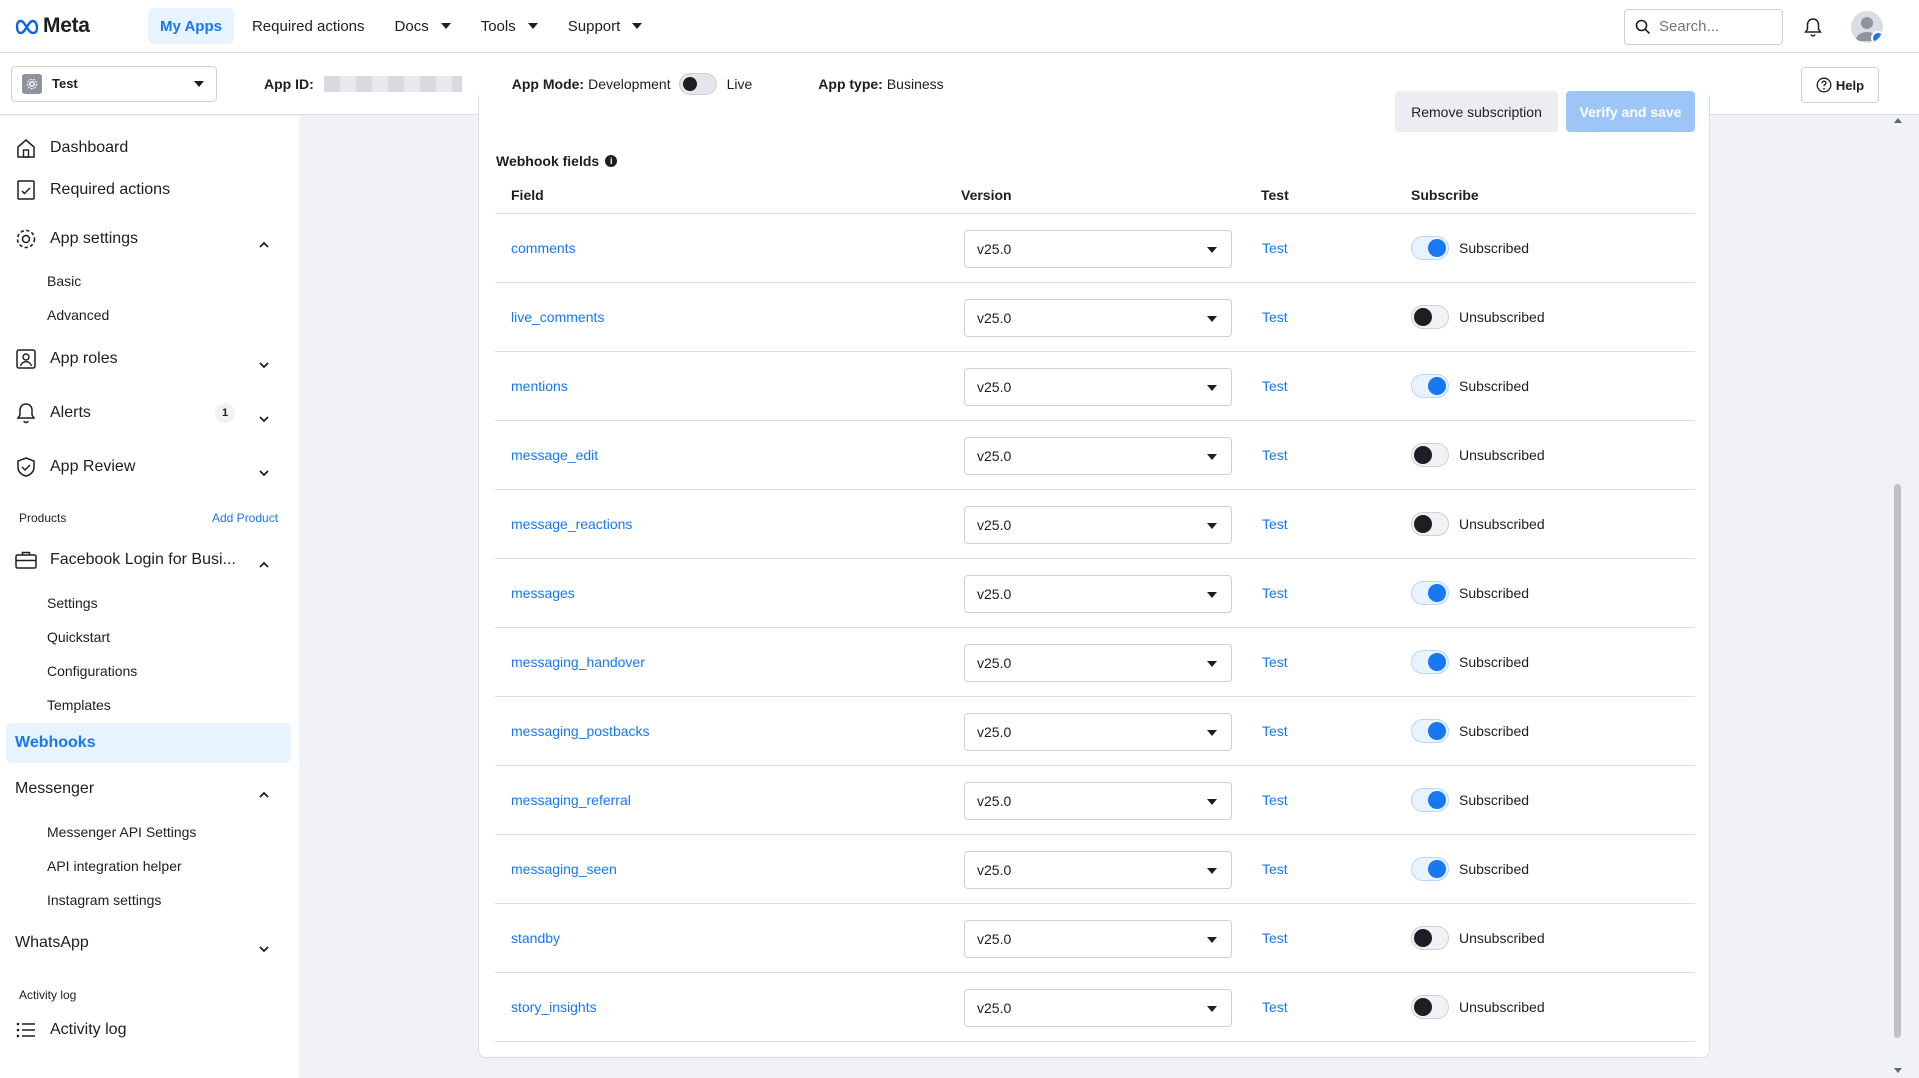 The height and width of the screenshot is (1078, 1919). Describe the element at coordinates (52, 943) in the screenshot. I see `sidebar-item-whatsapp: WhatsApp` at that location.